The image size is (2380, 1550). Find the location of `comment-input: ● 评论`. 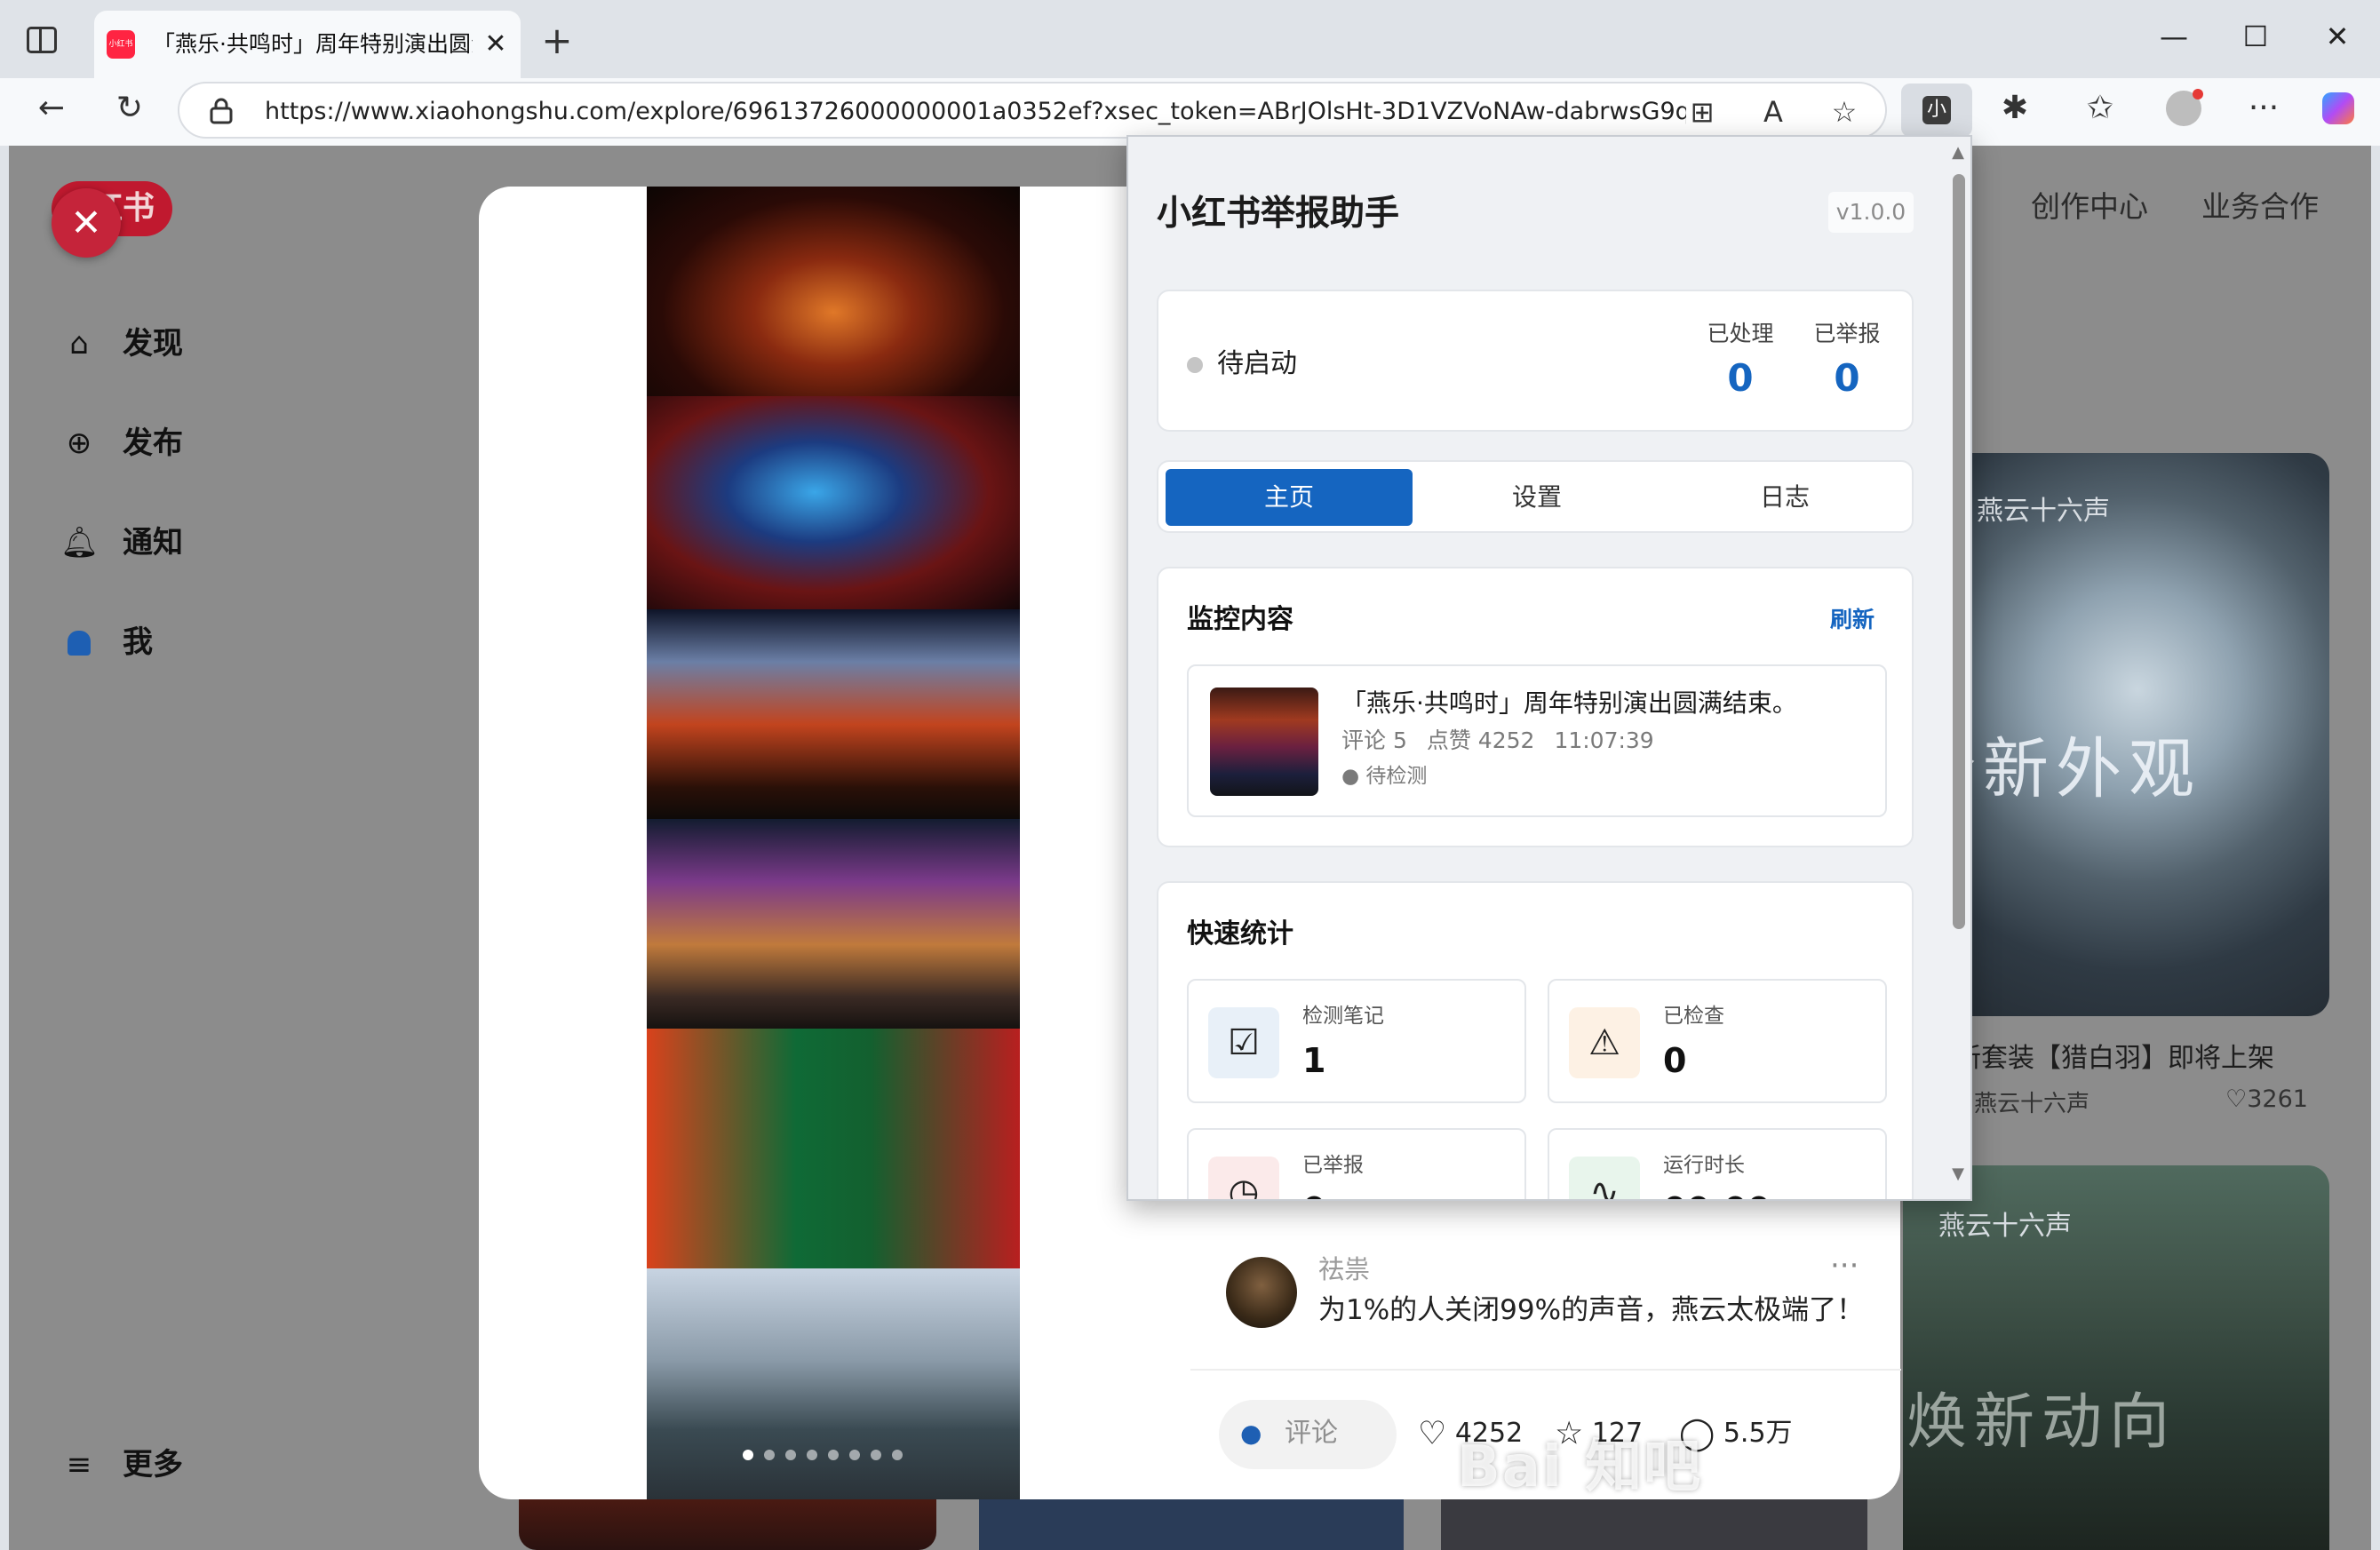

comment-input: ● 评论 is located at coordinates (1308, 1434).